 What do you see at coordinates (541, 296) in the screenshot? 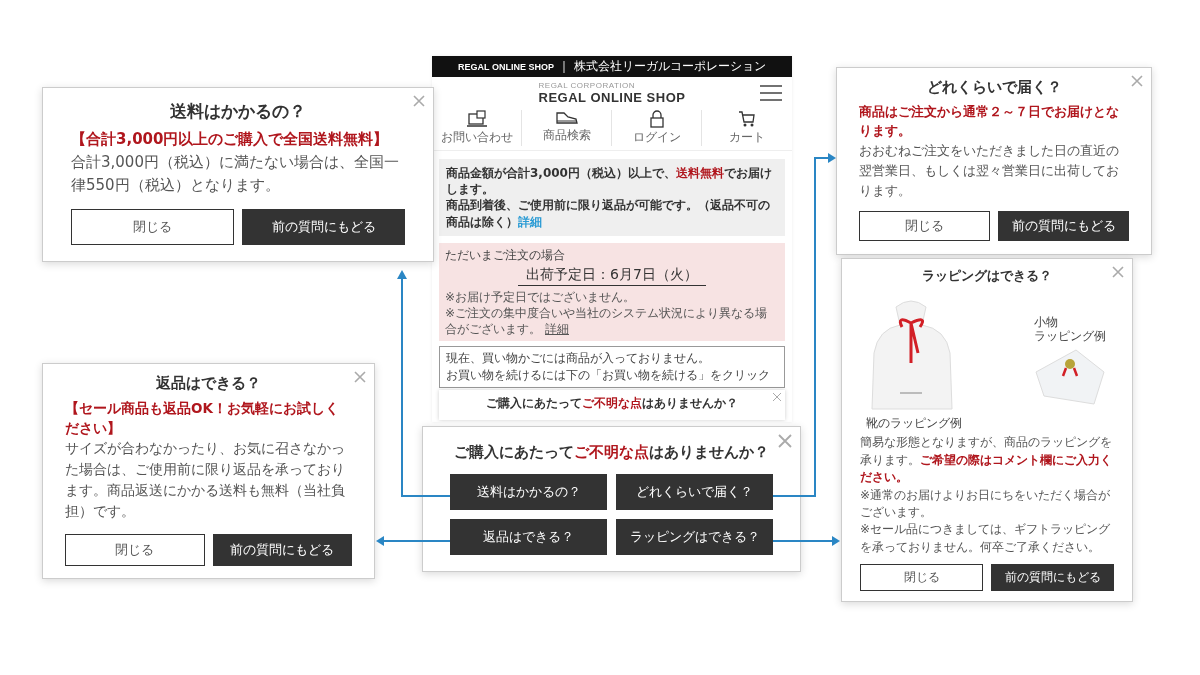
I see `shipping-note: ※お届け予定日ではございません。` at bounding box center [541, 296].